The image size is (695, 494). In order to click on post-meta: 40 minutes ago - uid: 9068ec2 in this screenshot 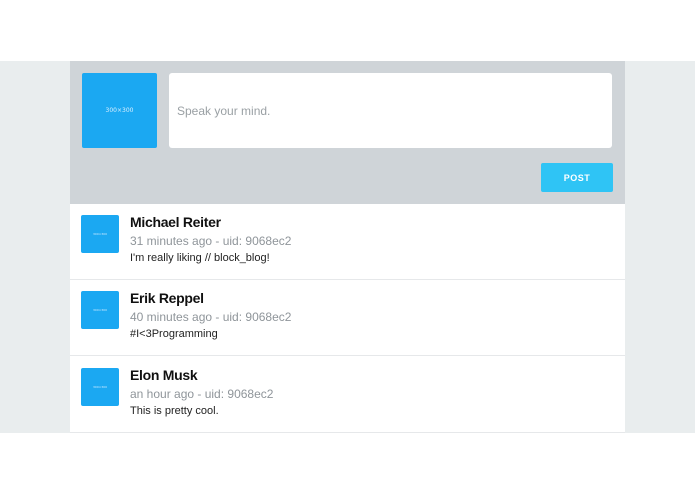, I will do `click(211, 317)`.